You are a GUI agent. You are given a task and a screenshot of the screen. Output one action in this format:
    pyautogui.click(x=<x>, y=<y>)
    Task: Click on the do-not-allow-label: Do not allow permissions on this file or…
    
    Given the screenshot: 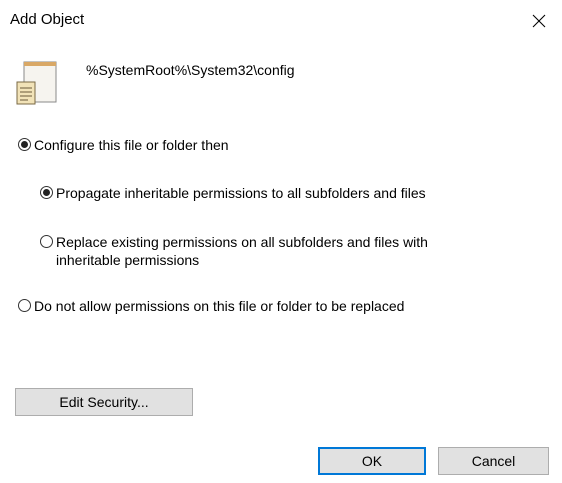 What is the action you would take?
    pyautogui.click(x=219, y=306)
    